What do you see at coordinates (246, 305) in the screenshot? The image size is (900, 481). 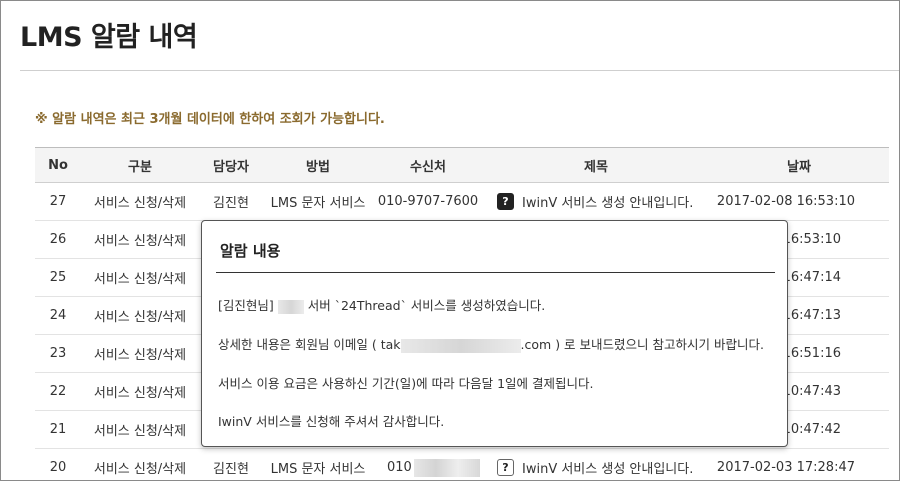 I see `popup-line-1a: [김진현님]` at bounding box center [246, 305].